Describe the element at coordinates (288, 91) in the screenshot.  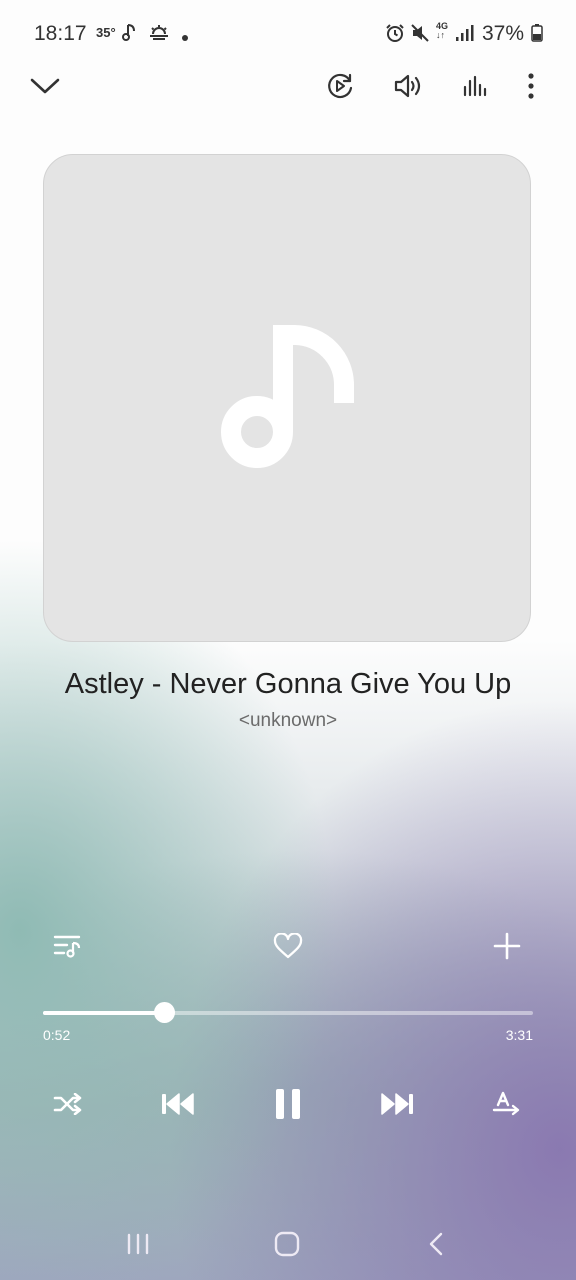
I see `player-toolbar` at that location.